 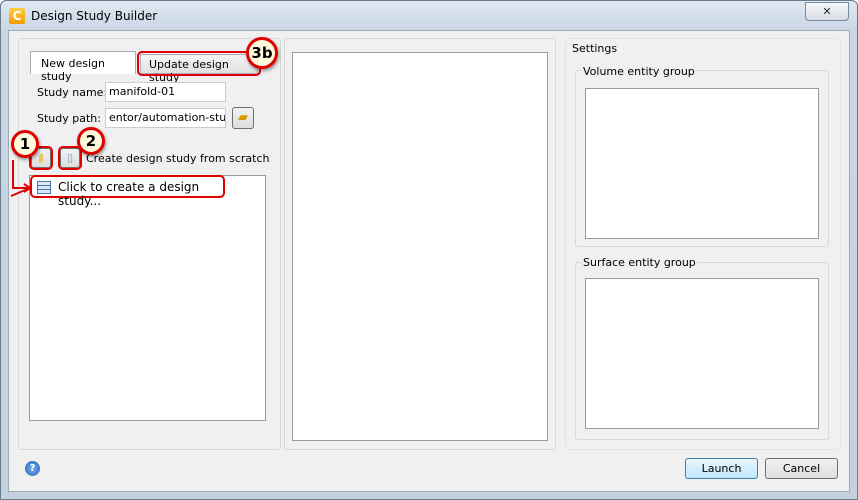 I want to click on study-list, so click(x=147, y=298).